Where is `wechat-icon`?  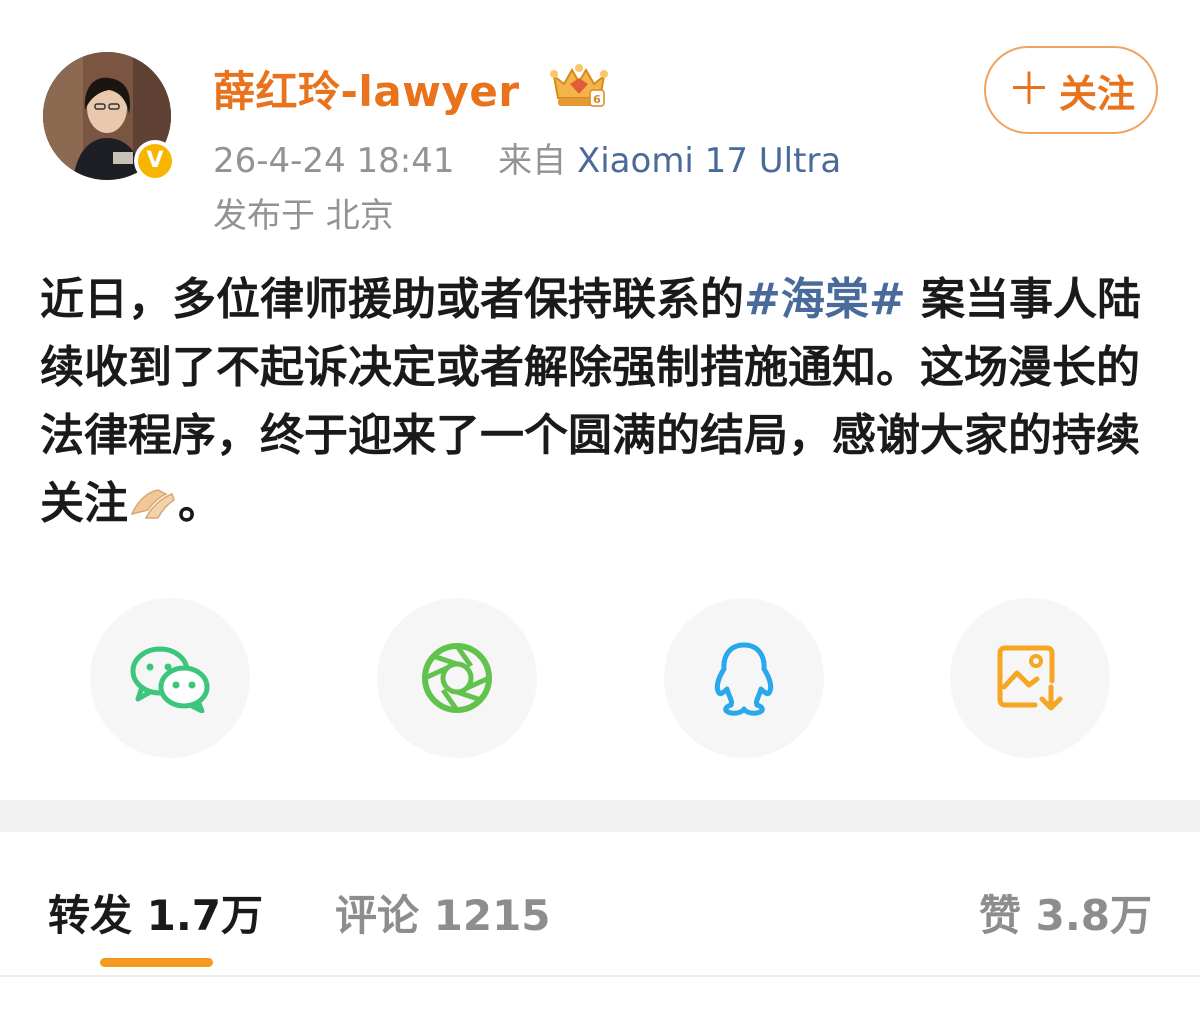 wechat-icon is located at coordinates (170, 679).